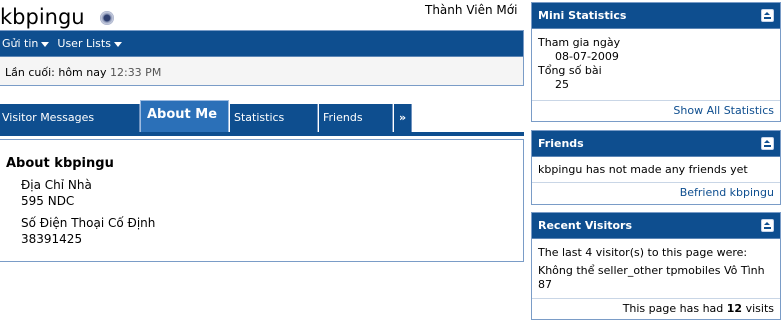 Image resolution: width=781 pixels, height=325 pixels. What do you see at coordinates (630, 270) in the screenshot?
I see `visitor-link: seller_other` at bounding box center [630, 270].